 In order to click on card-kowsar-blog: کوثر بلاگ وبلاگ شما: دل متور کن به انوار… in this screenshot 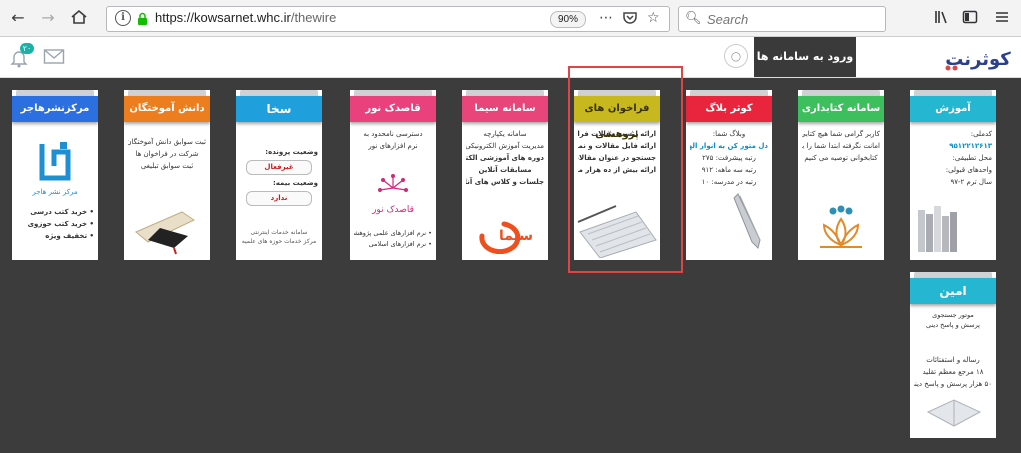, I will do `click(729, 175)`.